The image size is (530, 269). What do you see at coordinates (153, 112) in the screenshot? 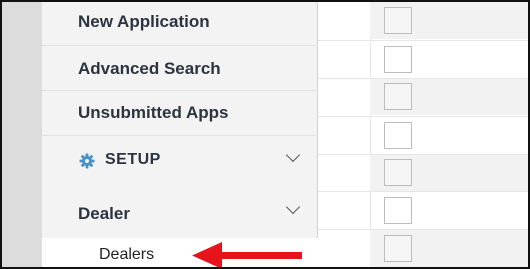
I see `sidebar-item-label: Unsubmitted Apps` at bounding box center [153, 112].